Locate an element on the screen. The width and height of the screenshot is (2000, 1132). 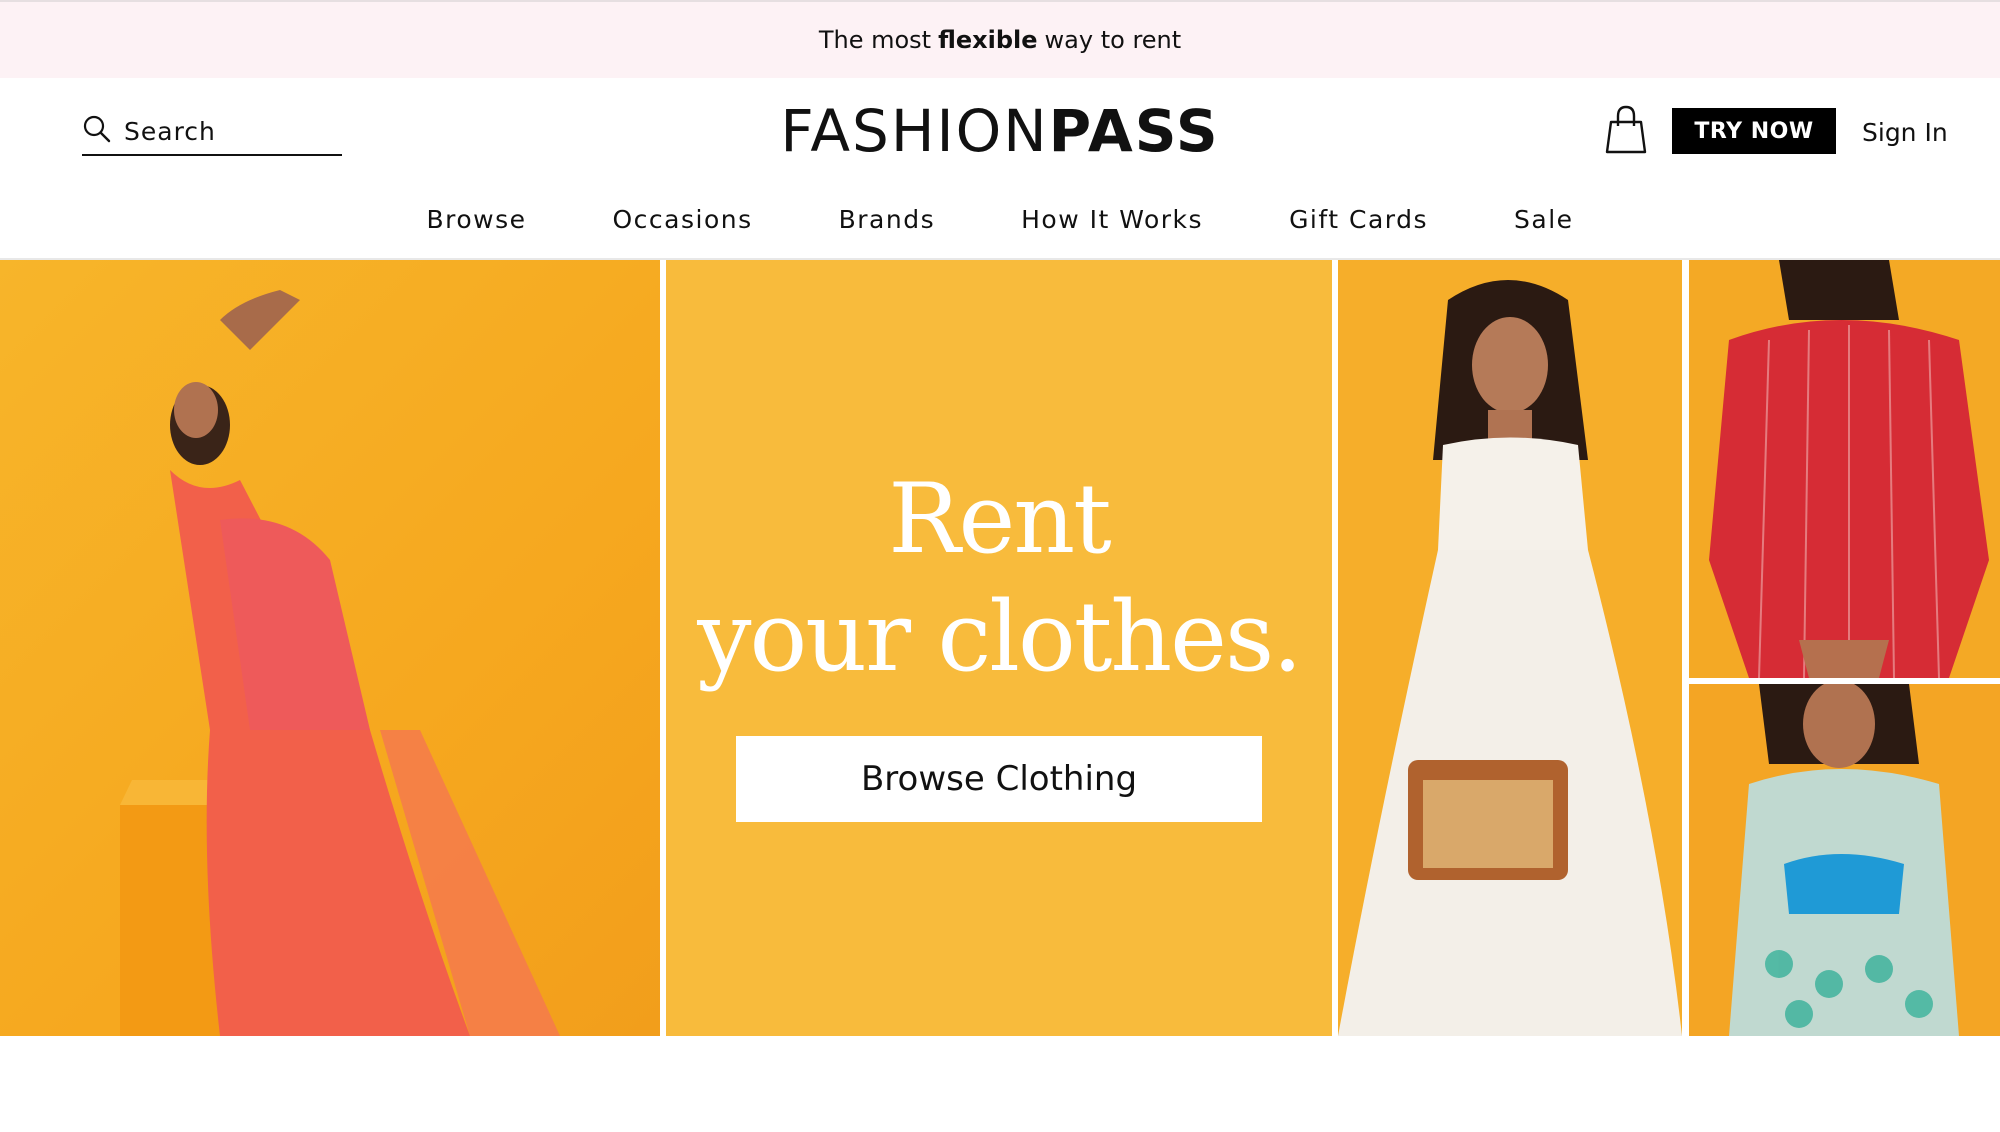
nav-item-sale: Sale is located at coordinates (1544, 219).